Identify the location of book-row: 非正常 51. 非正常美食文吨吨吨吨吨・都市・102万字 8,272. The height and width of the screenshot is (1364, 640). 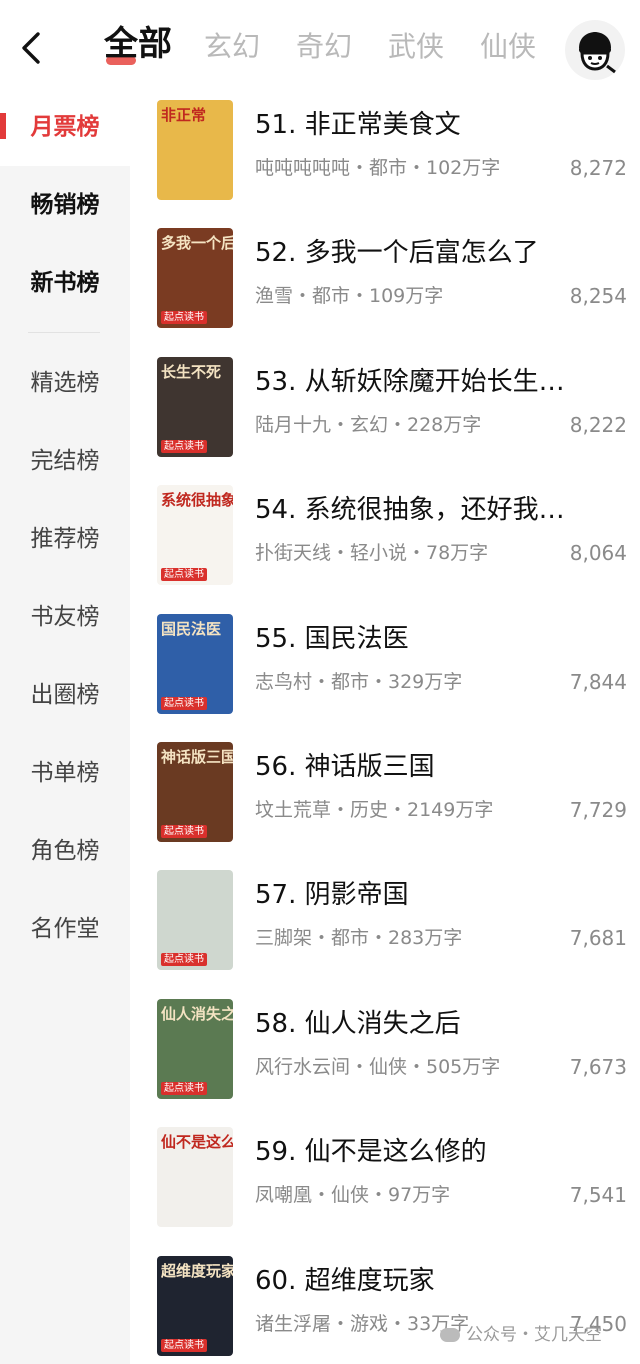
(392, 152).